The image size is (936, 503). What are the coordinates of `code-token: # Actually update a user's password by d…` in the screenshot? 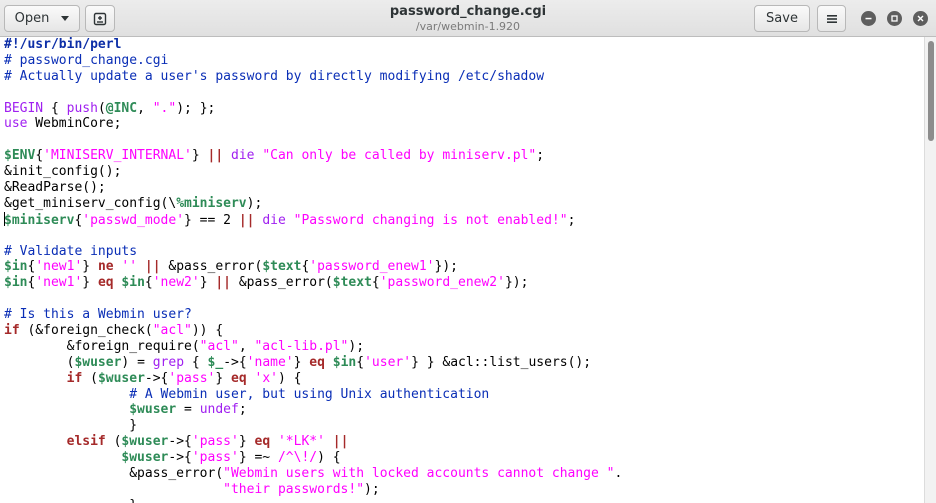 It's located at (274, 76).